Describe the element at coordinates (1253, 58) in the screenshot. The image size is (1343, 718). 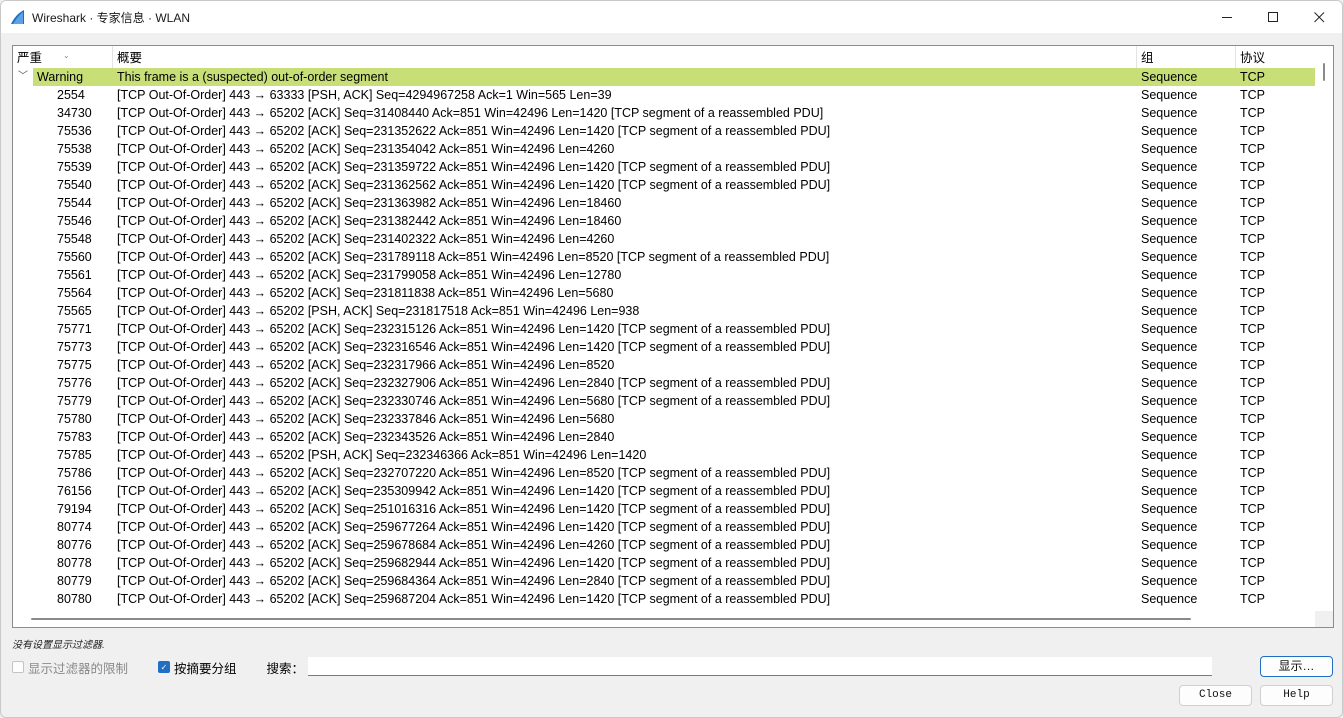
I see `column-header-label: 协议` at that location.